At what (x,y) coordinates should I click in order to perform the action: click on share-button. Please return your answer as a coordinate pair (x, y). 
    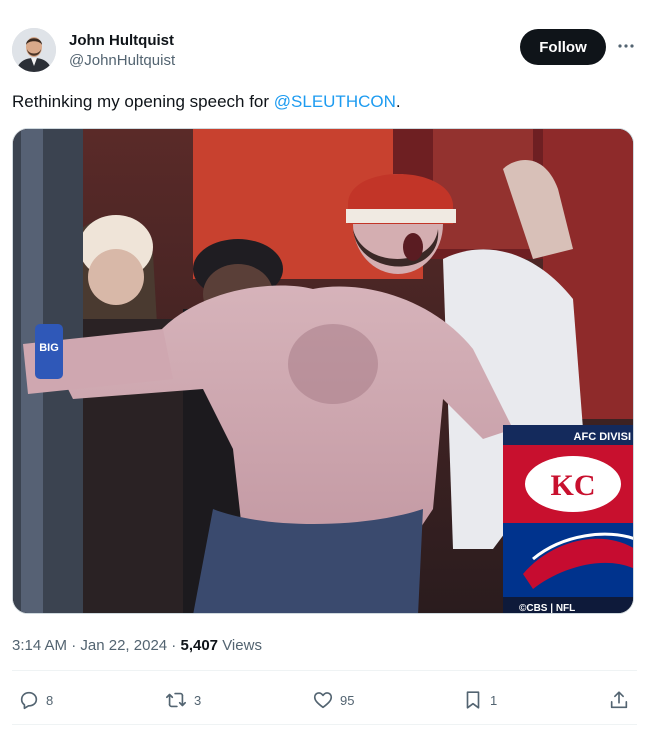
    Looking at the image, I should click on (619, 700).